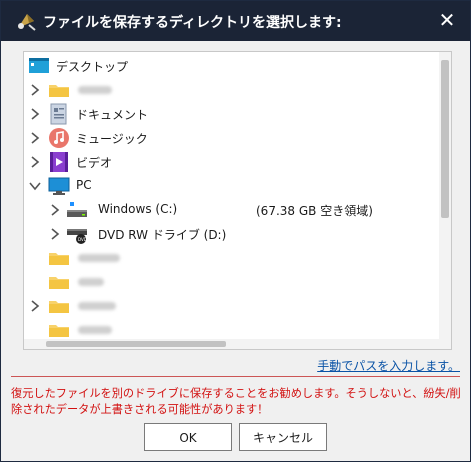  Describe the element at coordinates (39, 65) in the screenshot. I see `desktop-icon` at that location.